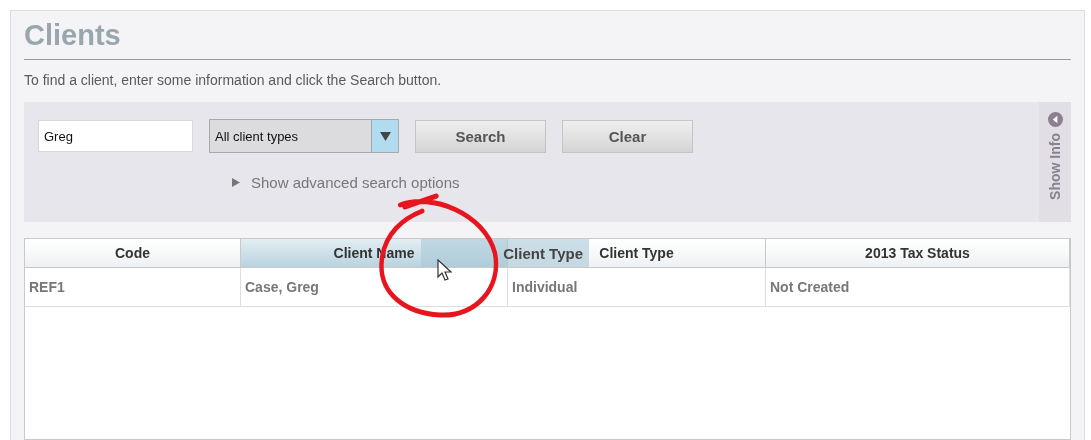  What do you see at coordinates (132, 253) in the screenshot?
I see `column-header: Code` at bounding box center [132, 253].